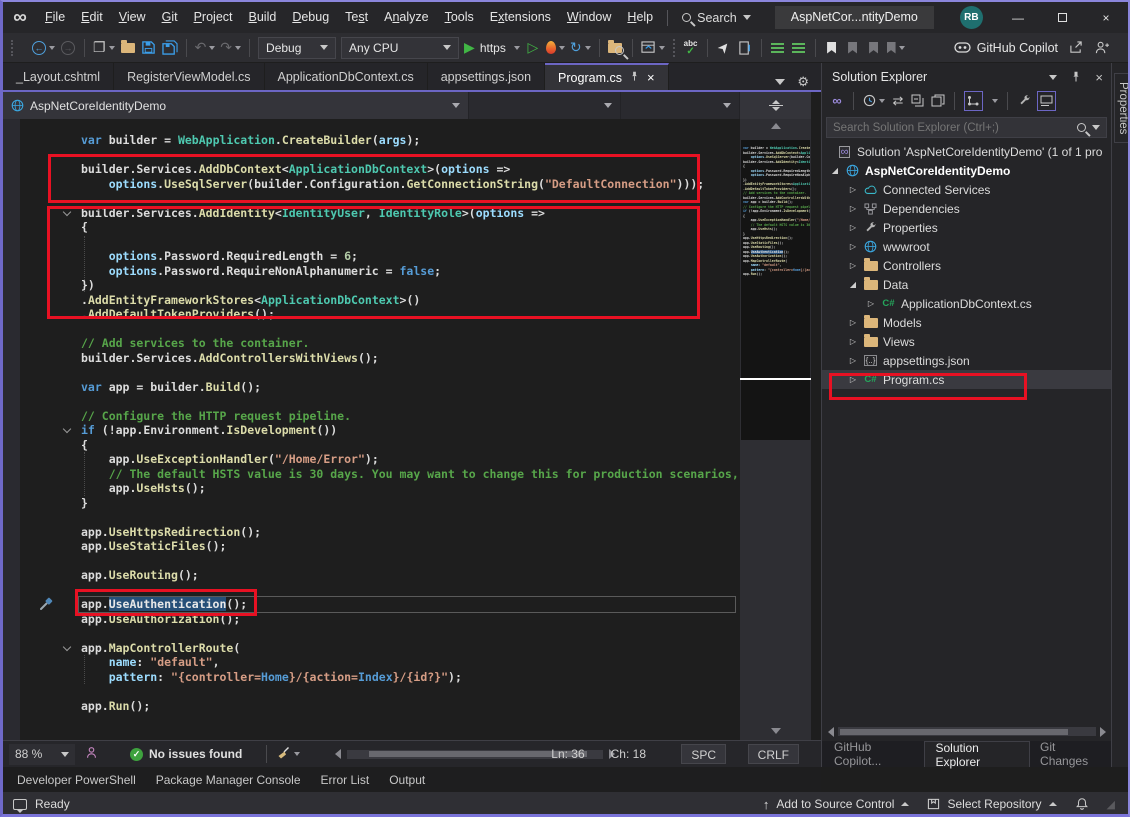 The height and width of the screenshot is (817, 1130). What do you see at coordinates (773, 754) in the screenshot?
I see `line-ending-indicator: CRLF` at bounding box center [773, 754].